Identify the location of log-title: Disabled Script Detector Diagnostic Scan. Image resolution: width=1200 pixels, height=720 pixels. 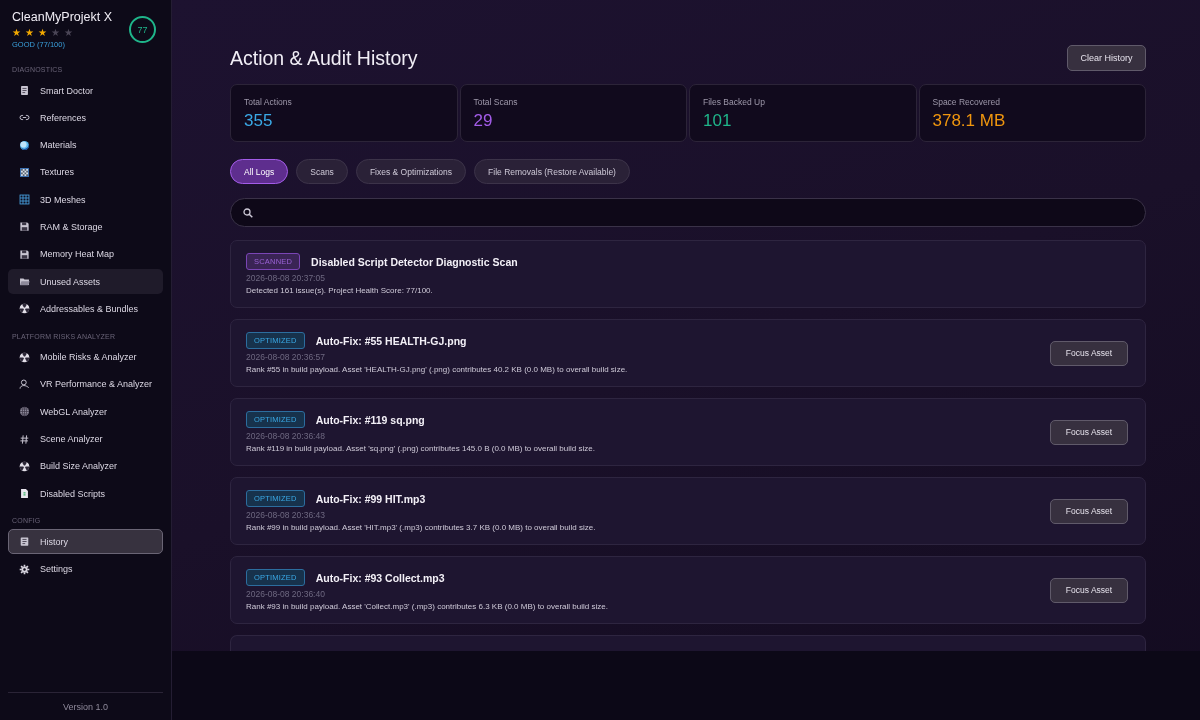
(414, 261).